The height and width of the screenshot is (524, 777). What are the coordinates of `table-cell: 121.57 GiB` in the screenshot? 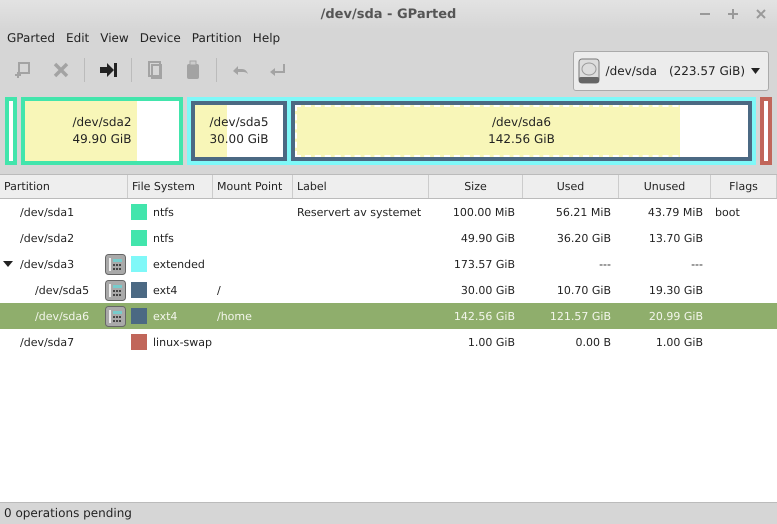 It's located at (580, 316).